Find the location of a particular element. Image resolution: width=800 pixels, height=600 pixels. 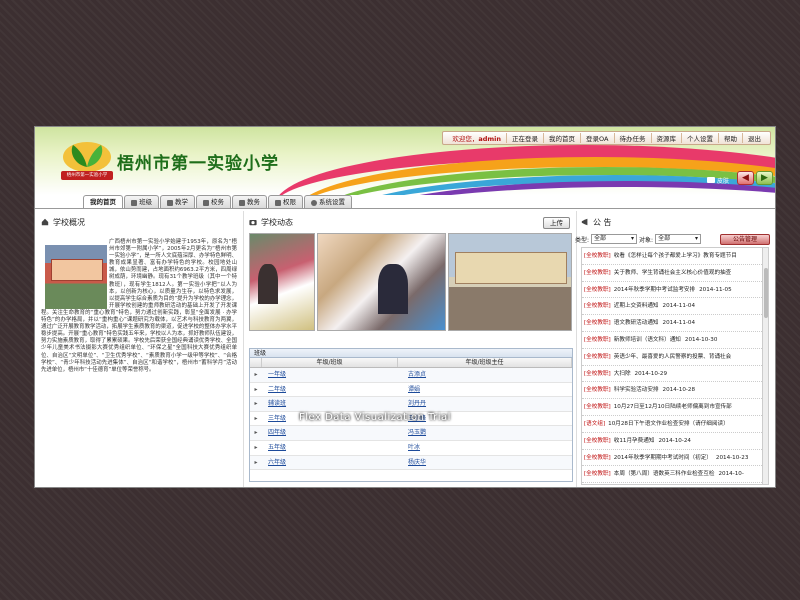

list-item: [全校教职] 语文教研活动通知 2014-11-04 is located at coordinates (675, 323).